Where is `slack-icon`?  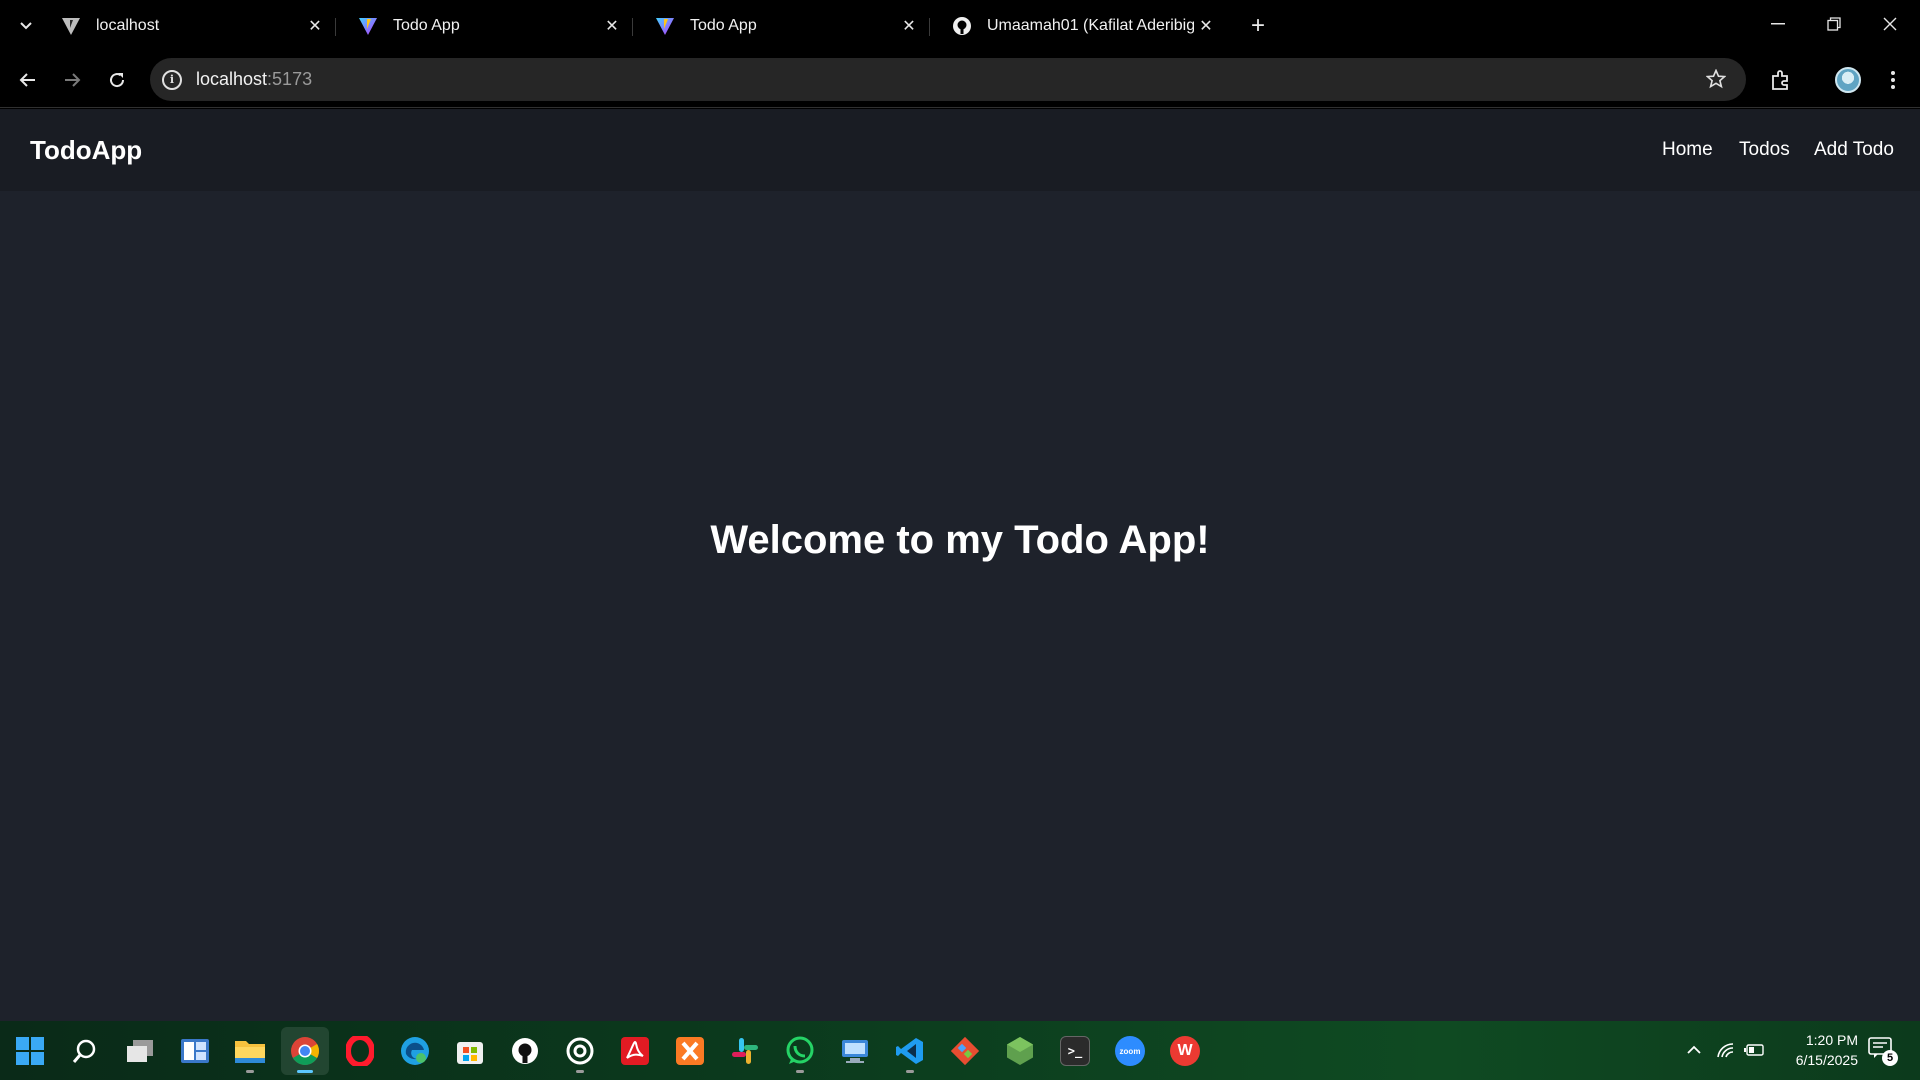
slack-icon is located at coordinates (745, 1051).